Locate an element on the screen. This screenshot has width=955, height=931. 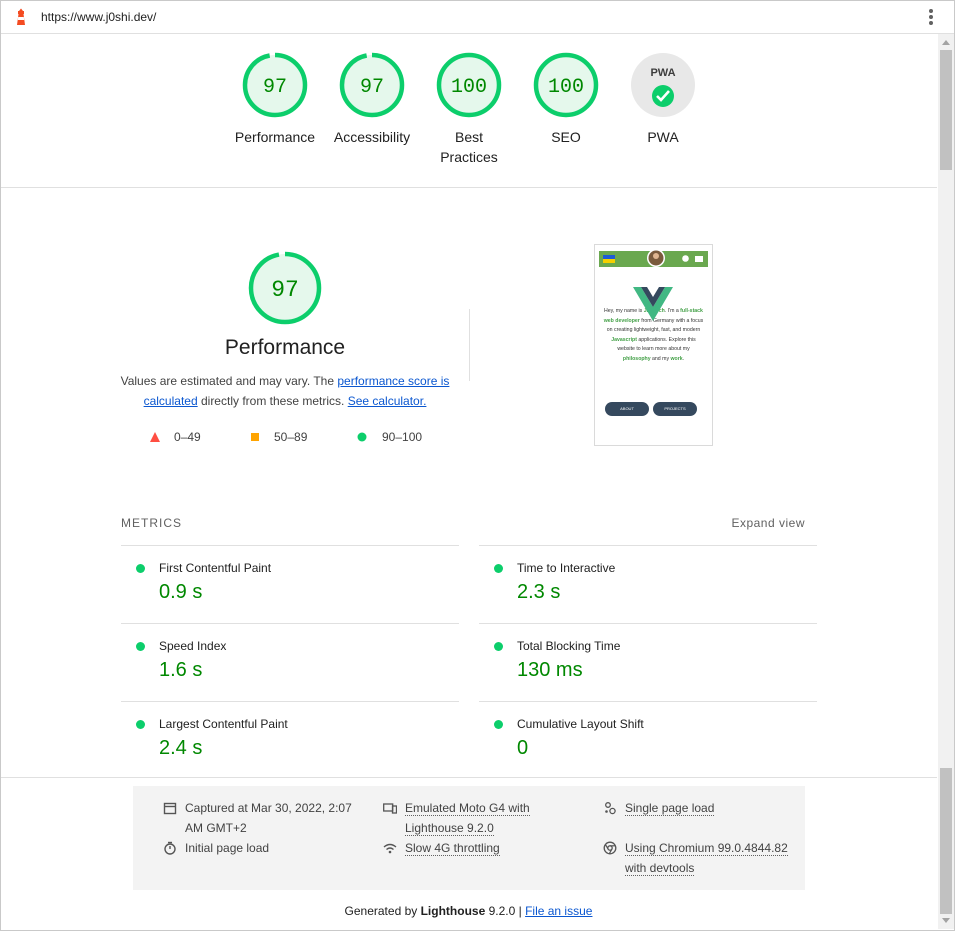
gauge-performance: 97 Performance is located at coordinates (275, 99).